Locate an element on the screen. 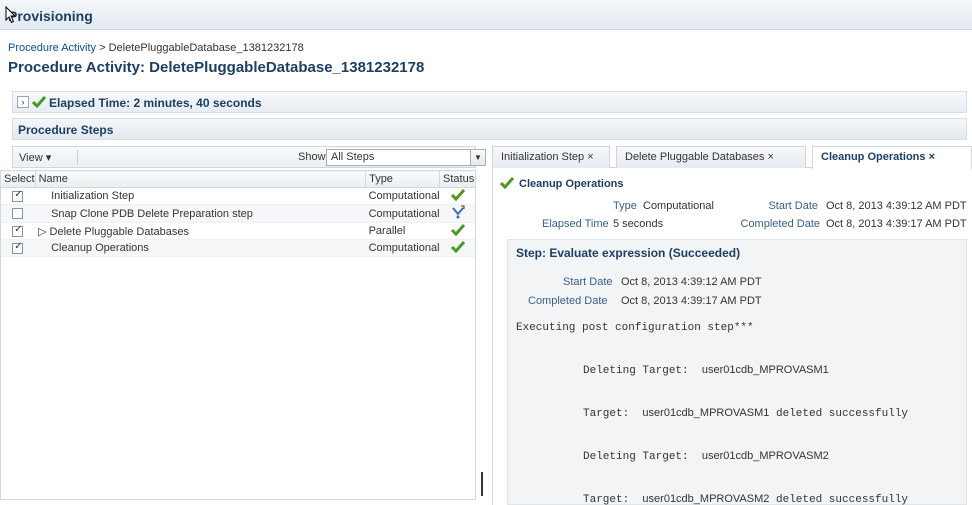 The width and height of the screenshot is (972, 505). start-date-value: Oct 8, 2013 4:39:12 AM PDT is located at coordinates (896, 206).